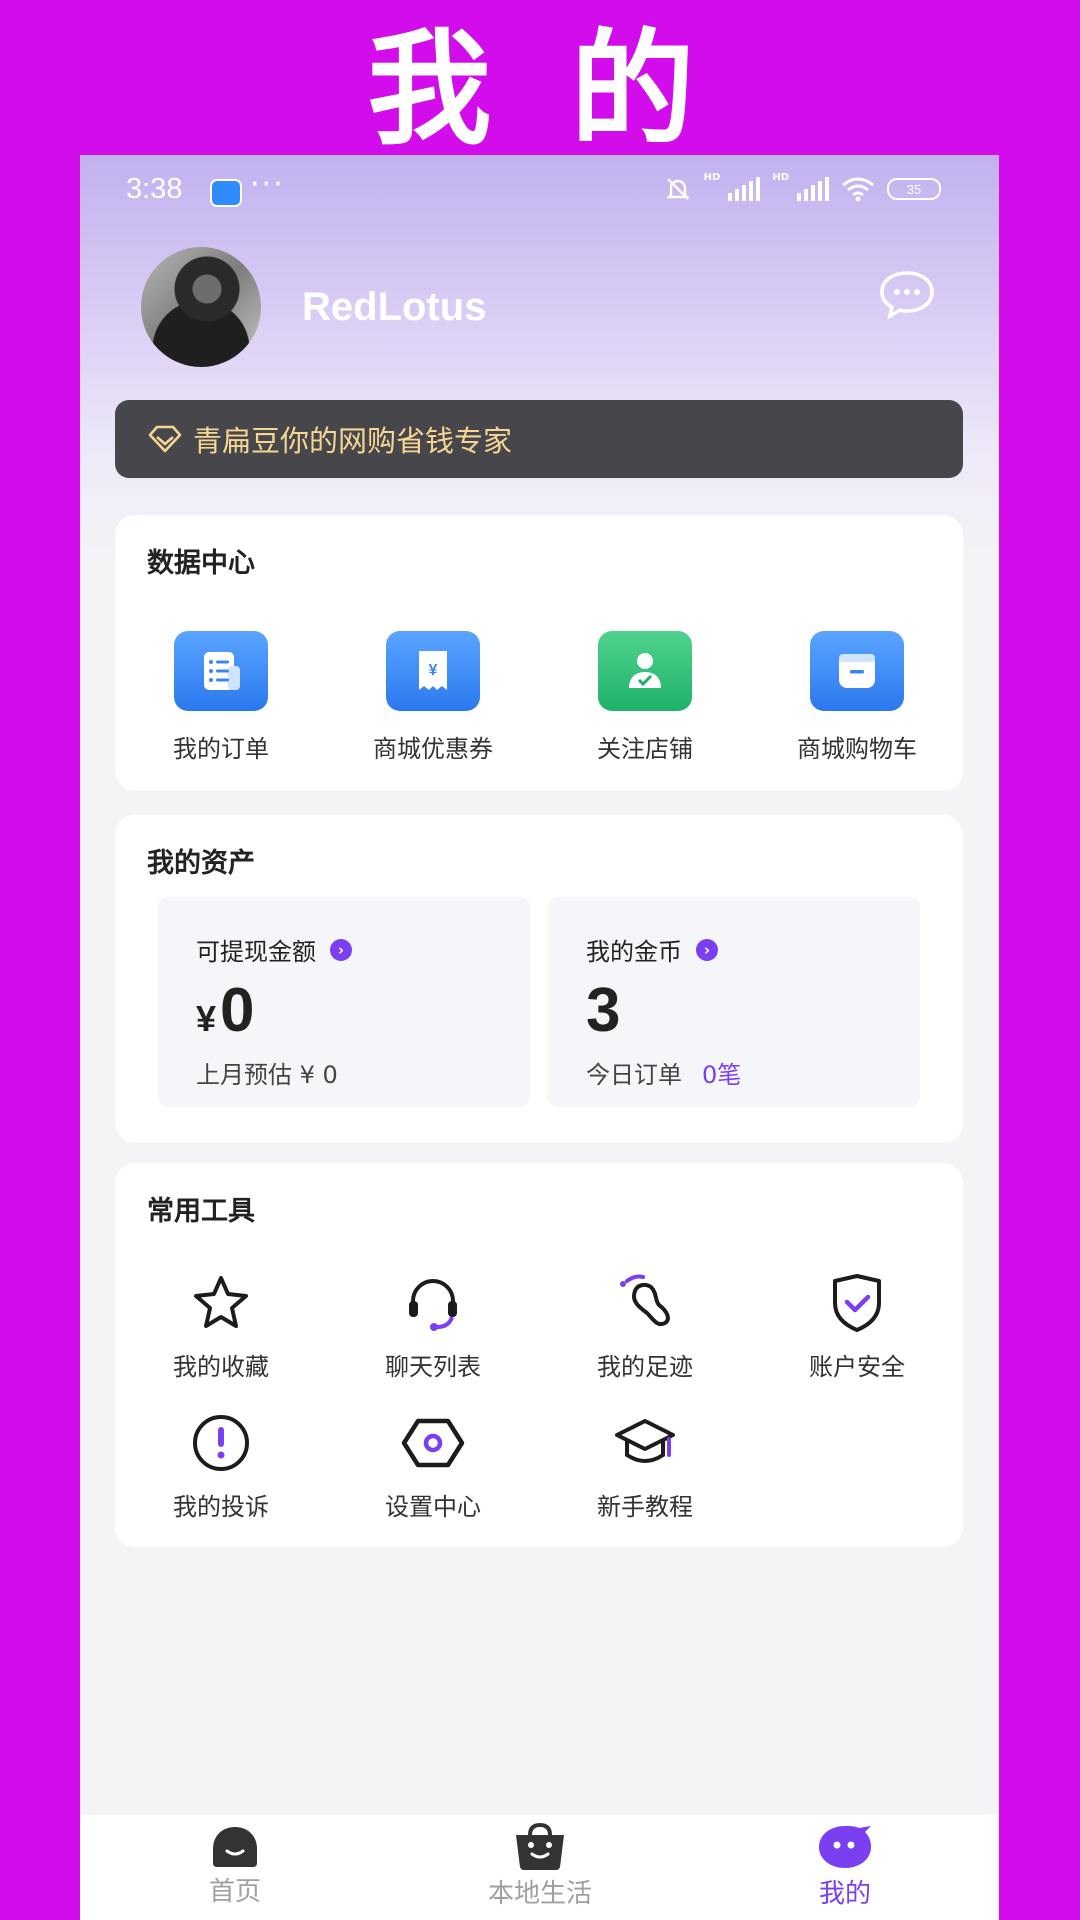 The height and width of the screenshot is (1920, 1080). Describe the element at coordinates (645, 749) in the screenshot. I see `followed-shops-label: 关注店铺` at that location.